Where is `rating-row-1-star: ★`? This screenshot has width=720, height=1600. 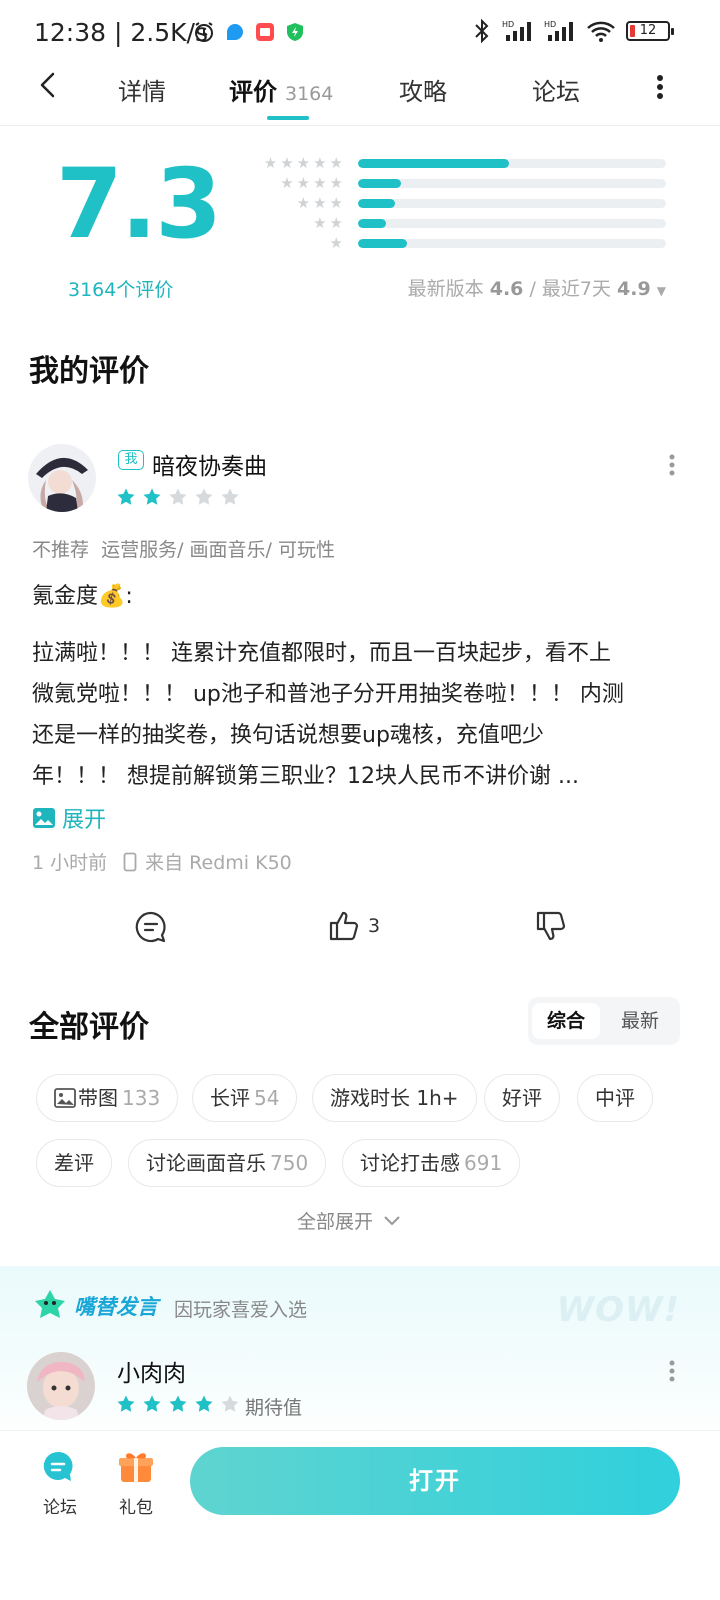 rating-row-1-star: ★ is located at coordinates (449, 243).